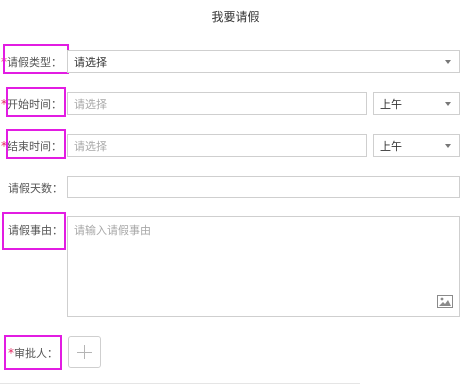 The width and height of the screenshot is (471, 389). What do you see at coordinates (112, 230) in the screenshot?
I see `reason-placeholder: 请输入请假事由` at bounding box center [112, 230].